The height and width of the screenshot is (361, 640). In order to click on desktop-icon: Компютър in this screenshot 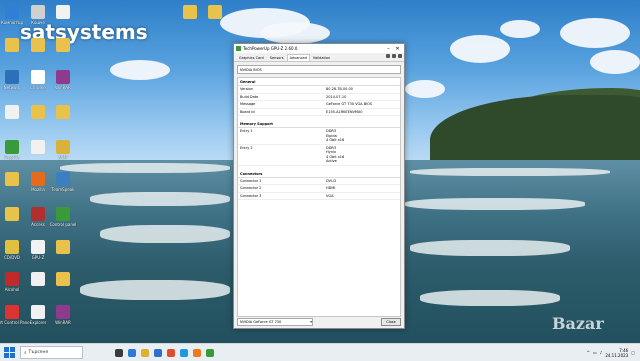, I will do `click(12, 15)`.